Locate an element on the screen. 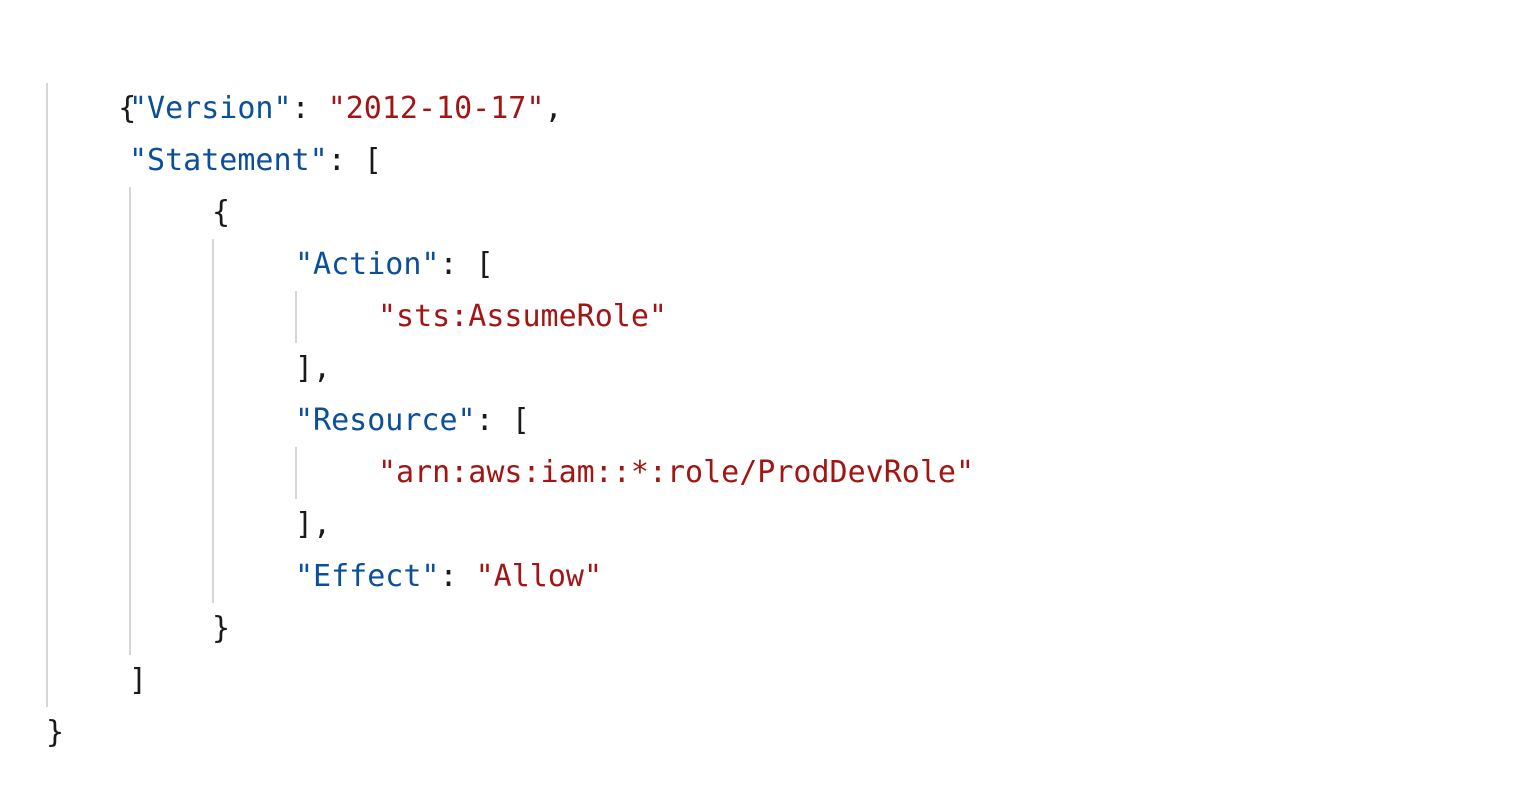  code-line-1: { is located at coordinates (510, 78).